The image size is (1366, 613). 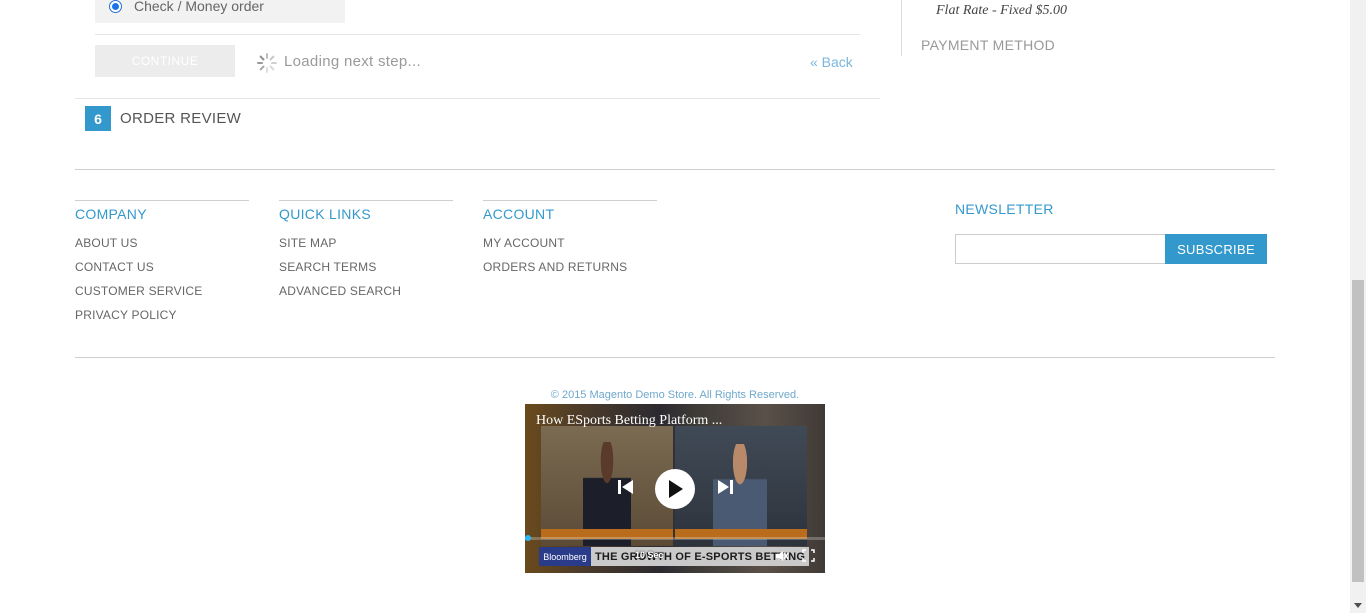 I want to click on video-progress-handle, so click(x=528, y=538).